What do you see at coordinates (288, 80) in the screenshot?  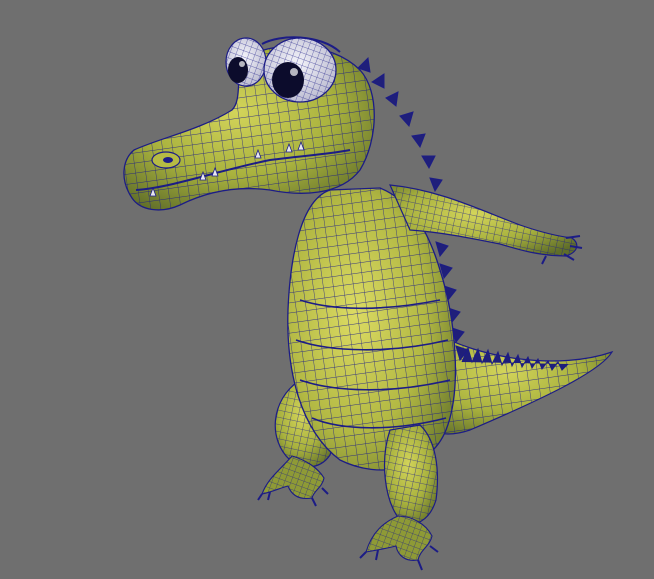 I see `right-pupil` at bounding box center [288, 80].